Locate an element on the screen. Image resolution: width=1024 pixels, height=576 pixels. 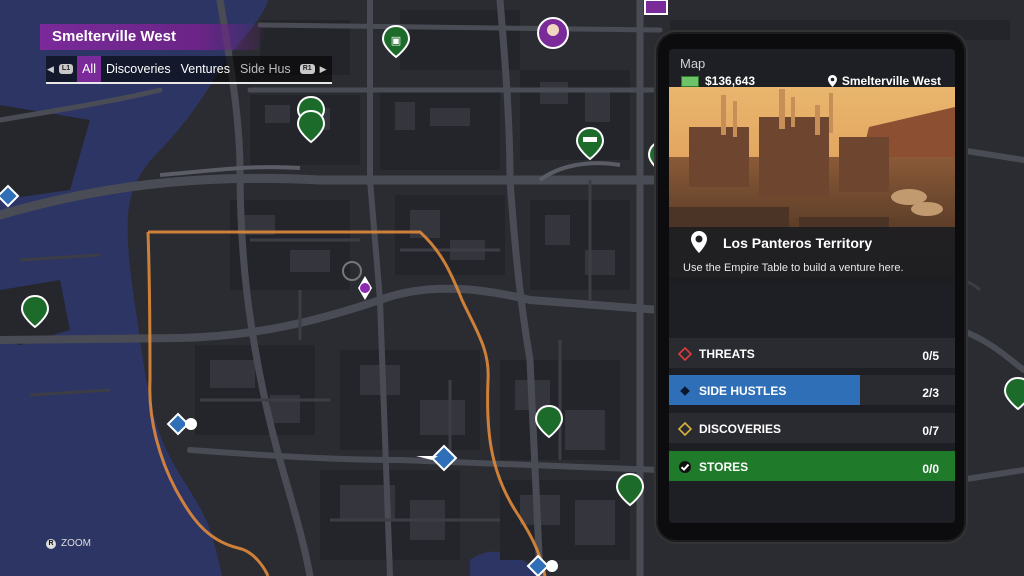
cash-icon is located at coordinates (690, 81).